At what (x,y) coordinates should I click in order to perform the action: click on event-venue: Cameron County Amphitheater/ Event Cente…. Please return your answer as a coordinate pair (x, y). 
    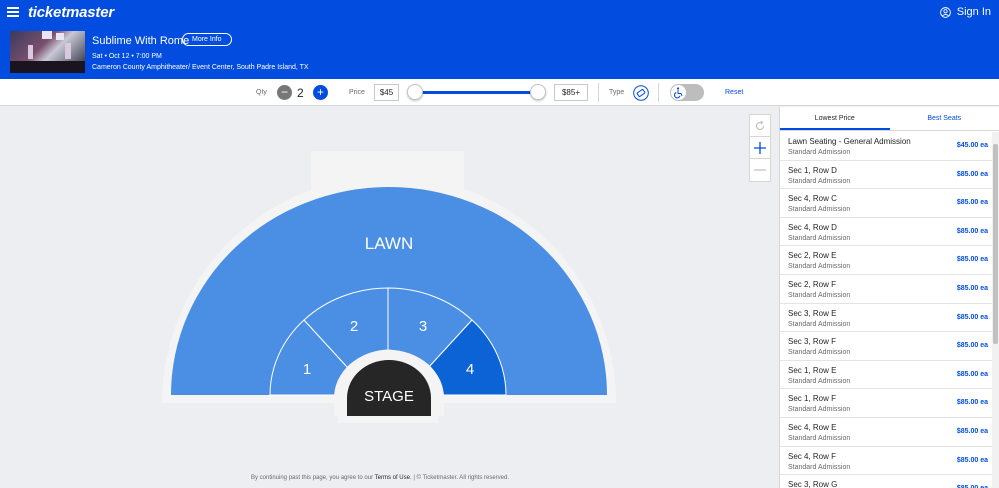
    Looking at the image, I should click on (200, 67).